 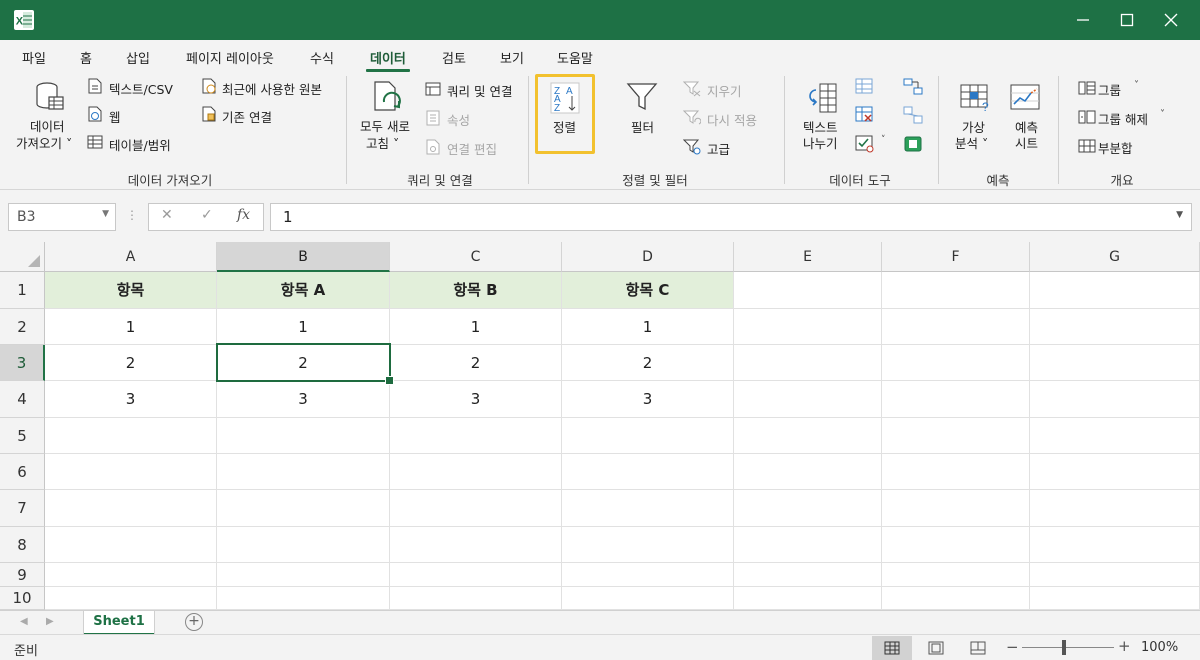 I want to click on cell-e1, so click(x=808, y=290).